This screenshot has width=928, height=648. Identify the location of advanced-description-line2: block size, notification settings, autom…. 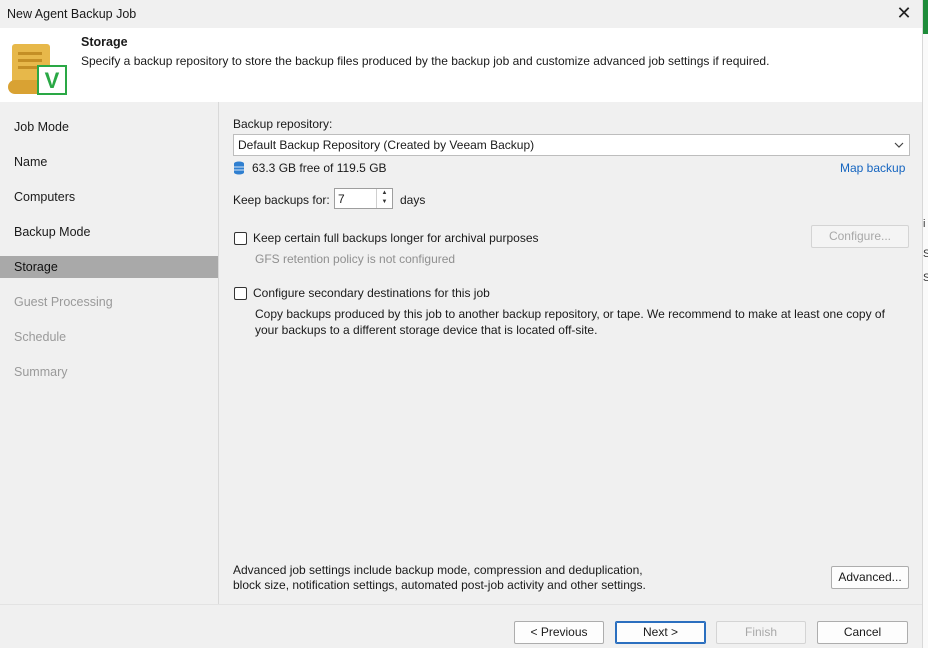
(439, 585).